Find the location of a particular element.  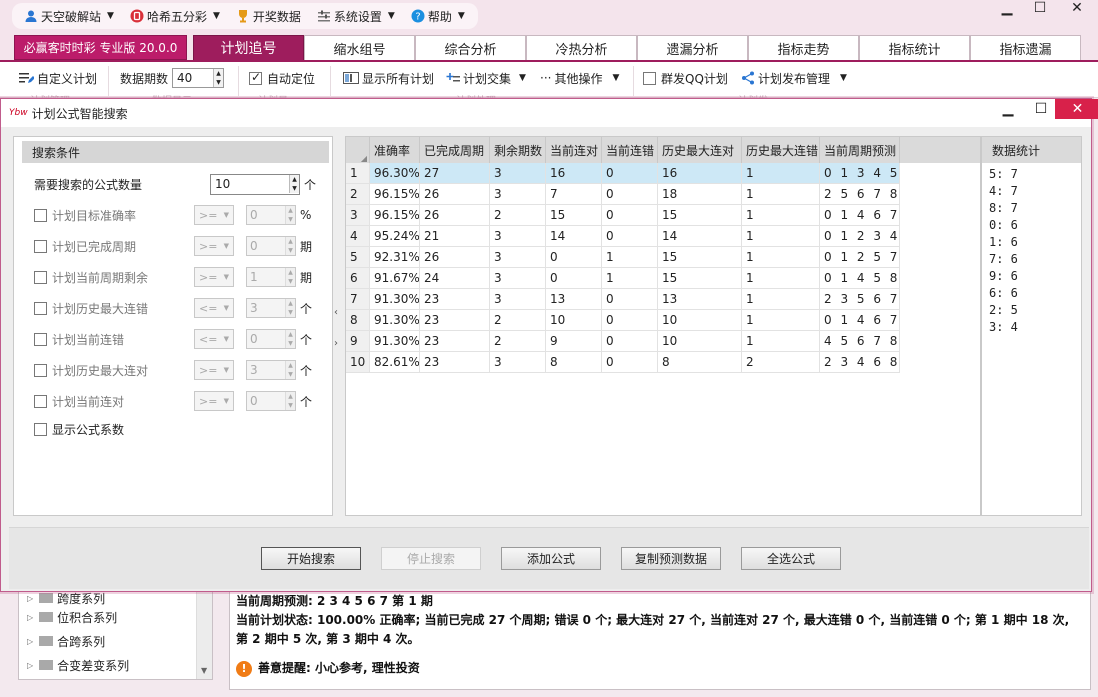

column-header: 当前周期预测 is located at coordinates (860, 150).